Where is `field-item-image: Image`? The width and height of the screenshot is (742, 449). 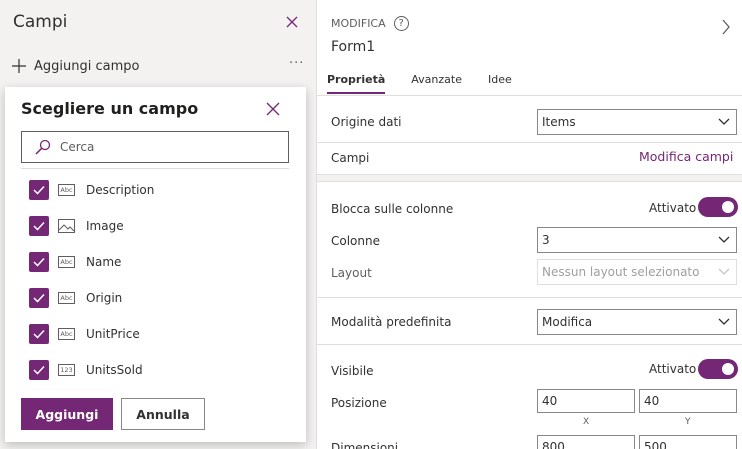
field-item-image: Image is located at coordinates (76, 226).